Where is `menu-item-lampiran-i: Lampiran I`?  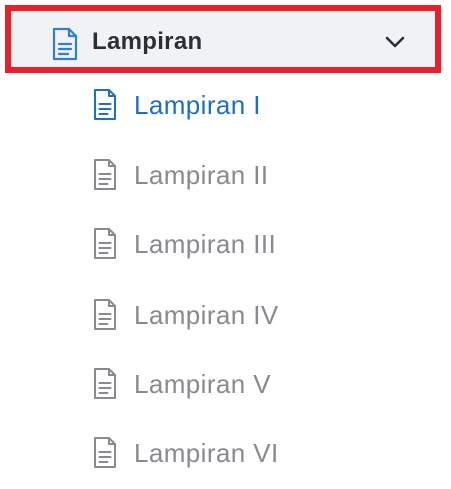
menu-item-lampiran-i: Lampiran I is located at coordinates (240, 106).